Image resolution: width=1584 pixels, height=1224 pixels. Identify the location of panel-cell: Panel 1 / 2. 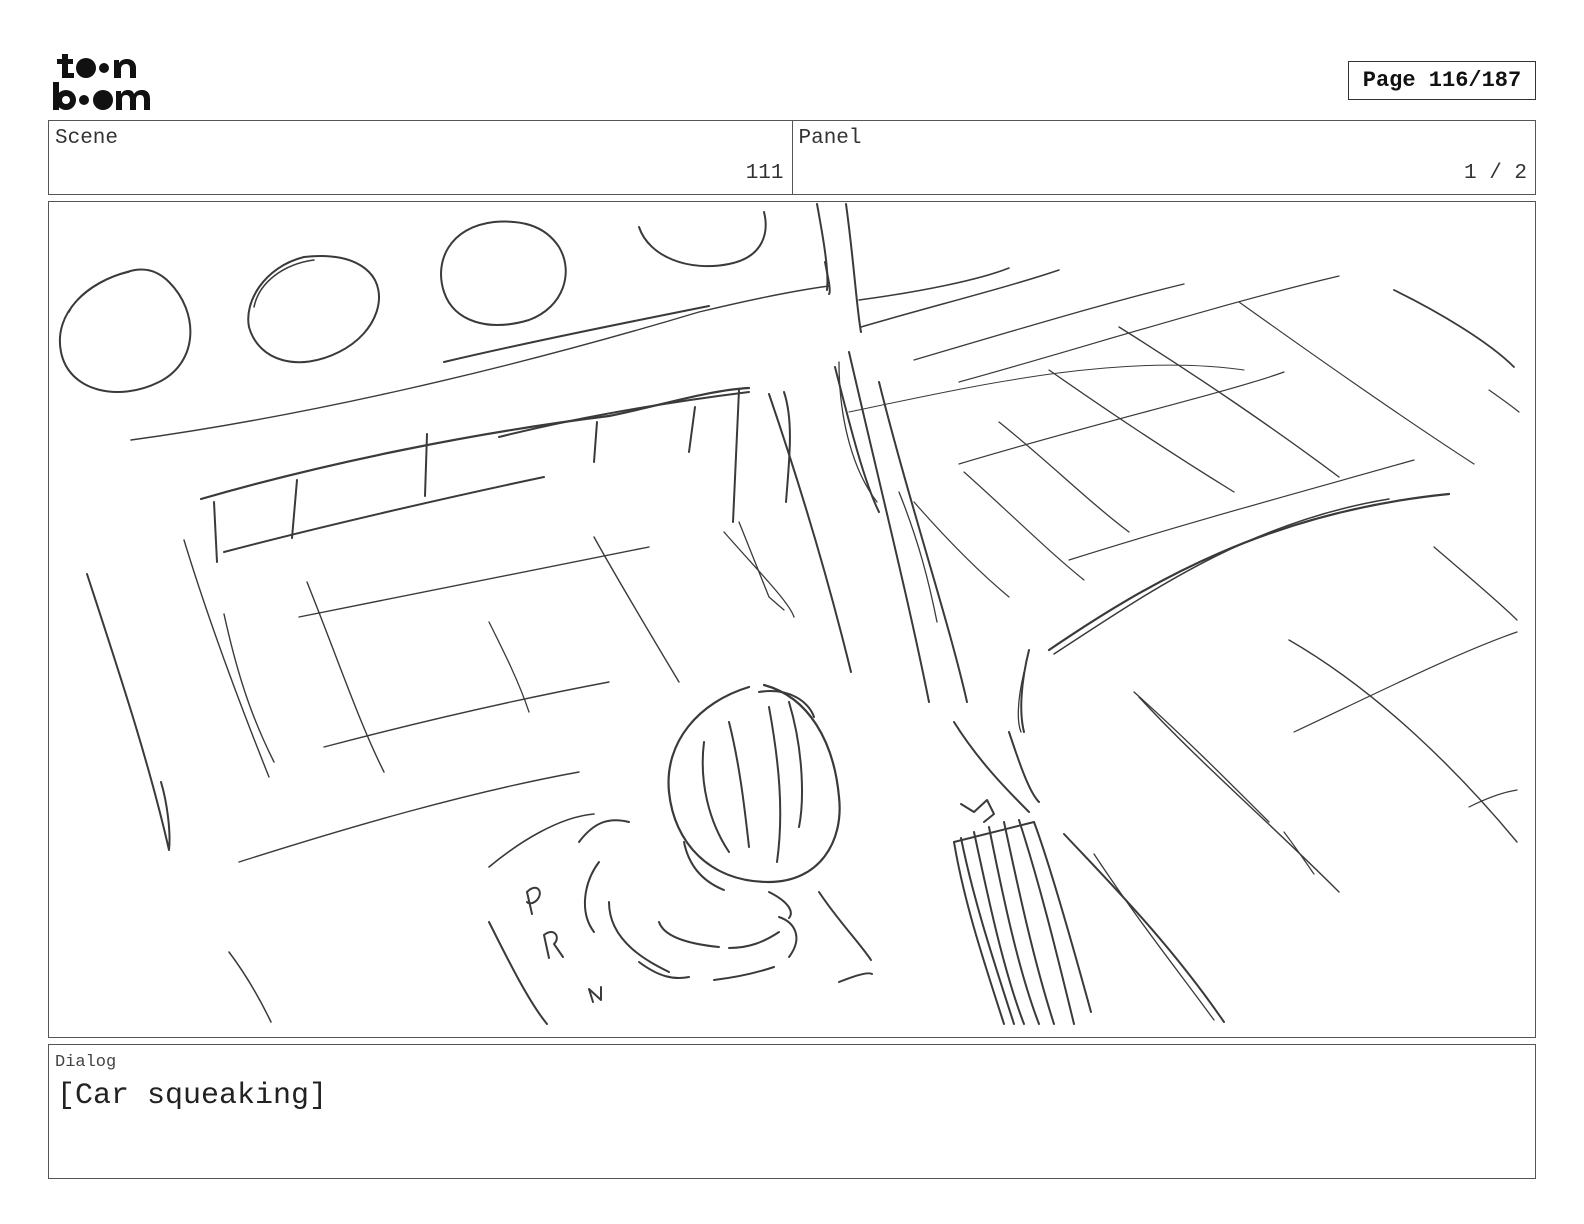
(1163, 157).